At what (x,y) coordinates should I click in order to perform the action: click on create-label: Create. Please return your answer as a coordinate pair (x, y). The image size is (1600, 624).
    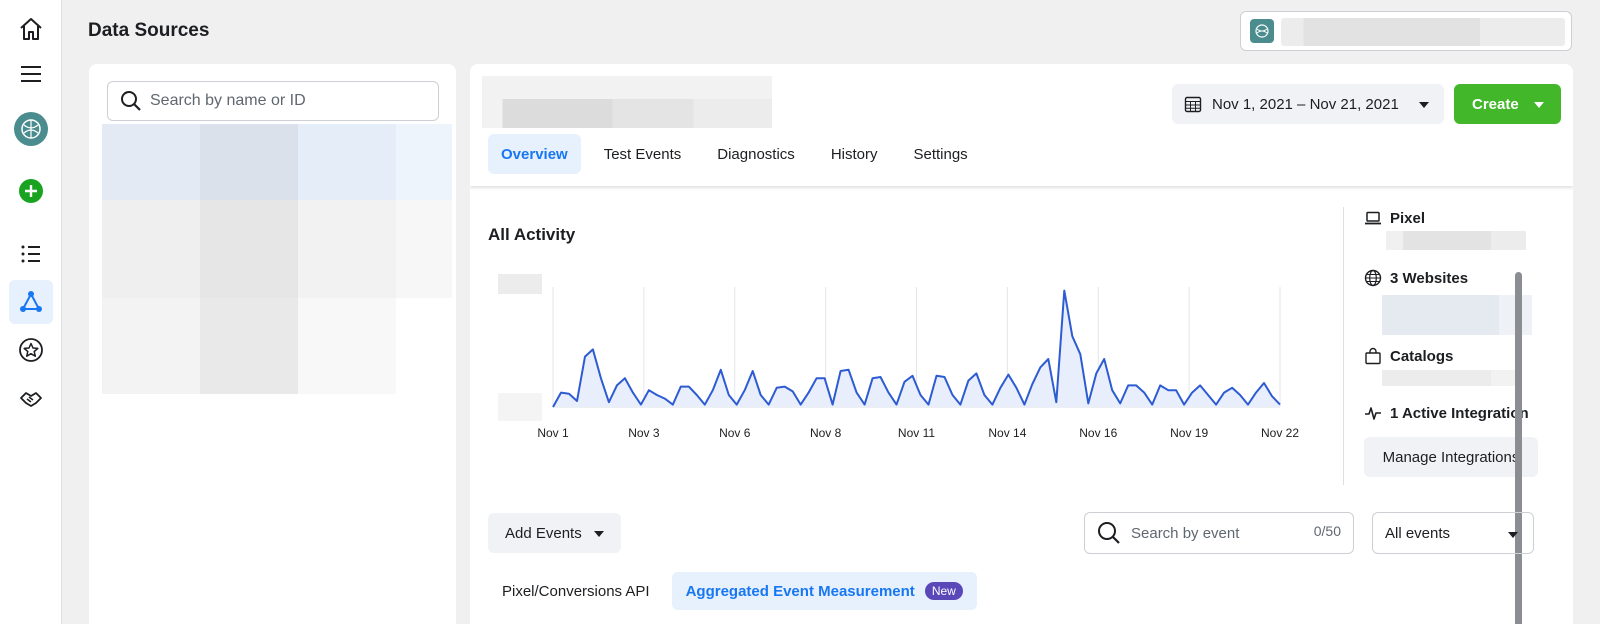
    Looking at the image, I should click on (1495, 104).